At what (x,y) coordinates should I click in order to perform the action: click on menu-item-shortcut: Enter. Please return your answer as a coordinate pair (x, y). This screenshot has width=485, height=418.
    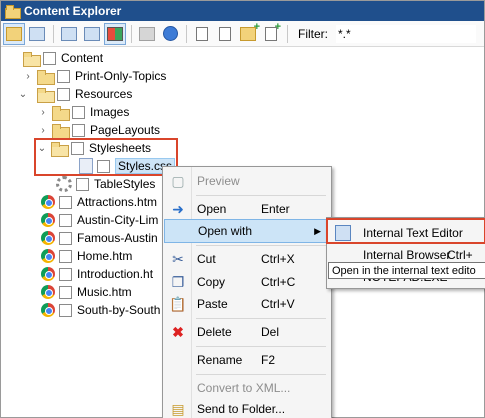
    Looking at the image, I should click on (275, 209).